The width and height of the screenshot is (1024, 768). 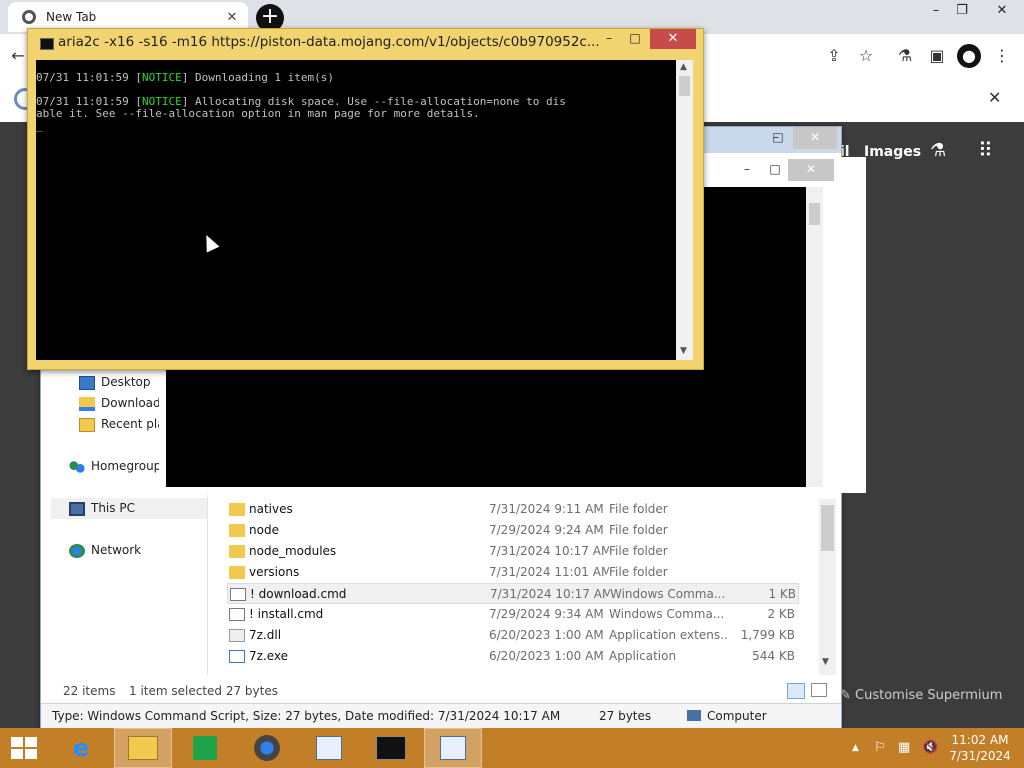 What do you see at coordinates (962, 12) in the screenshot?
I see `chrome-restore-button: ❐` at bounding box center [962, 12].